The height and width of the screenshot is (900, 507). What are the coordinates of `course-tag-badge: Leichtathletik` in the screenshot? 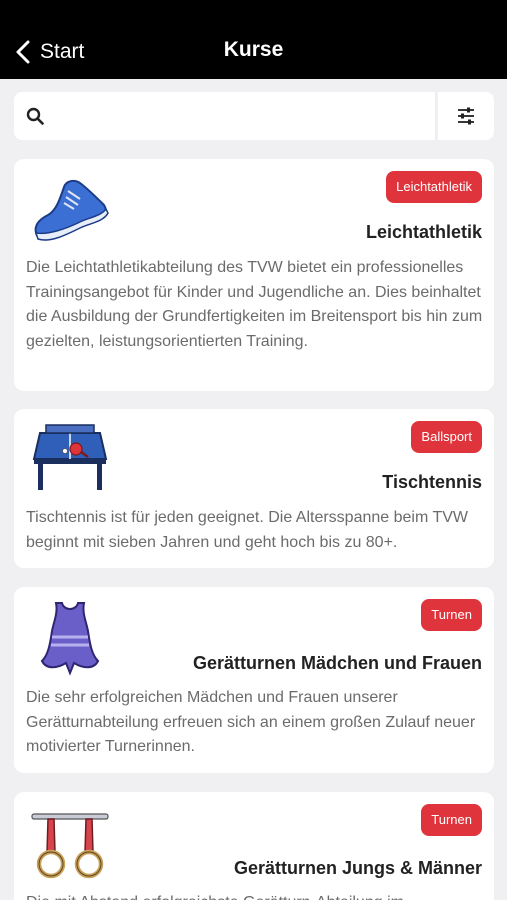 It's located at (434, 187).